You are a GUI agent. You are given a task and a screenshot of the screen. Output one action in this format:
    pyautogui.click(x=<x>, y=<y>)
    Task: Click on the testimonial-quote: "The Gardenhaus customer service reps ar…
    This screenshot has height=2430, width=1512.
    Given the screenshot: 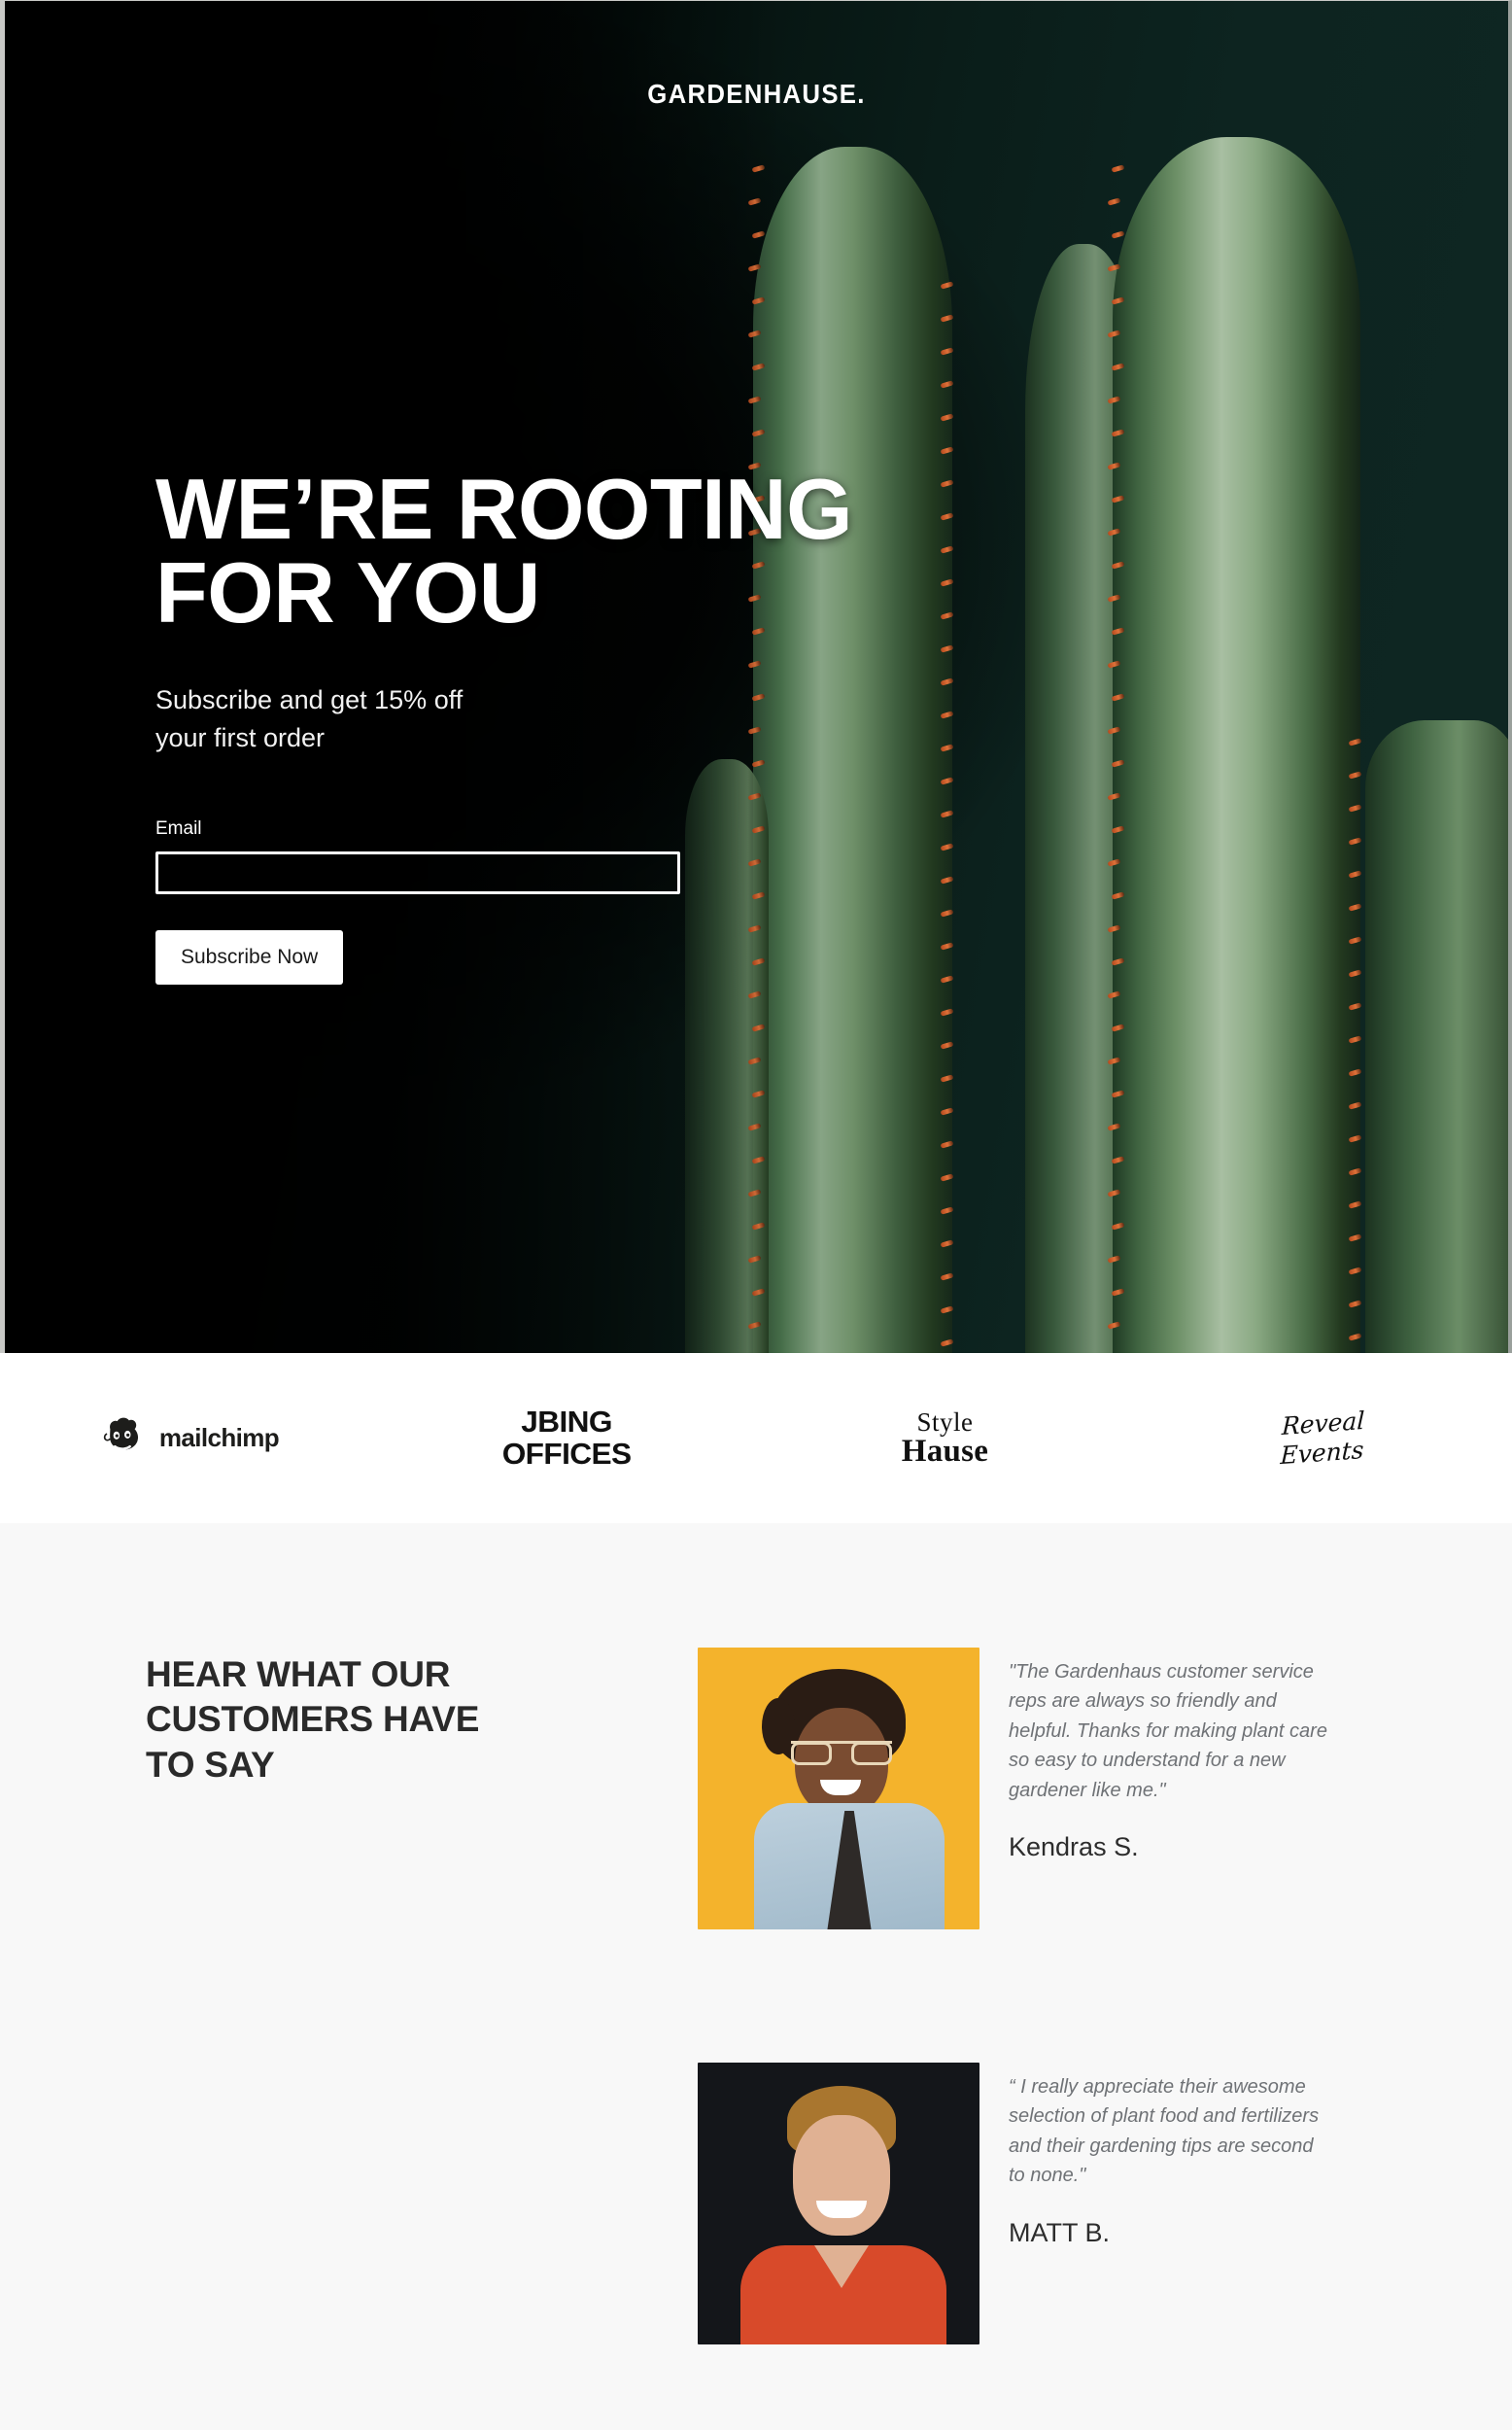 What is the action you would take?
    pyautogui.click(x=1168, y=1731)
    